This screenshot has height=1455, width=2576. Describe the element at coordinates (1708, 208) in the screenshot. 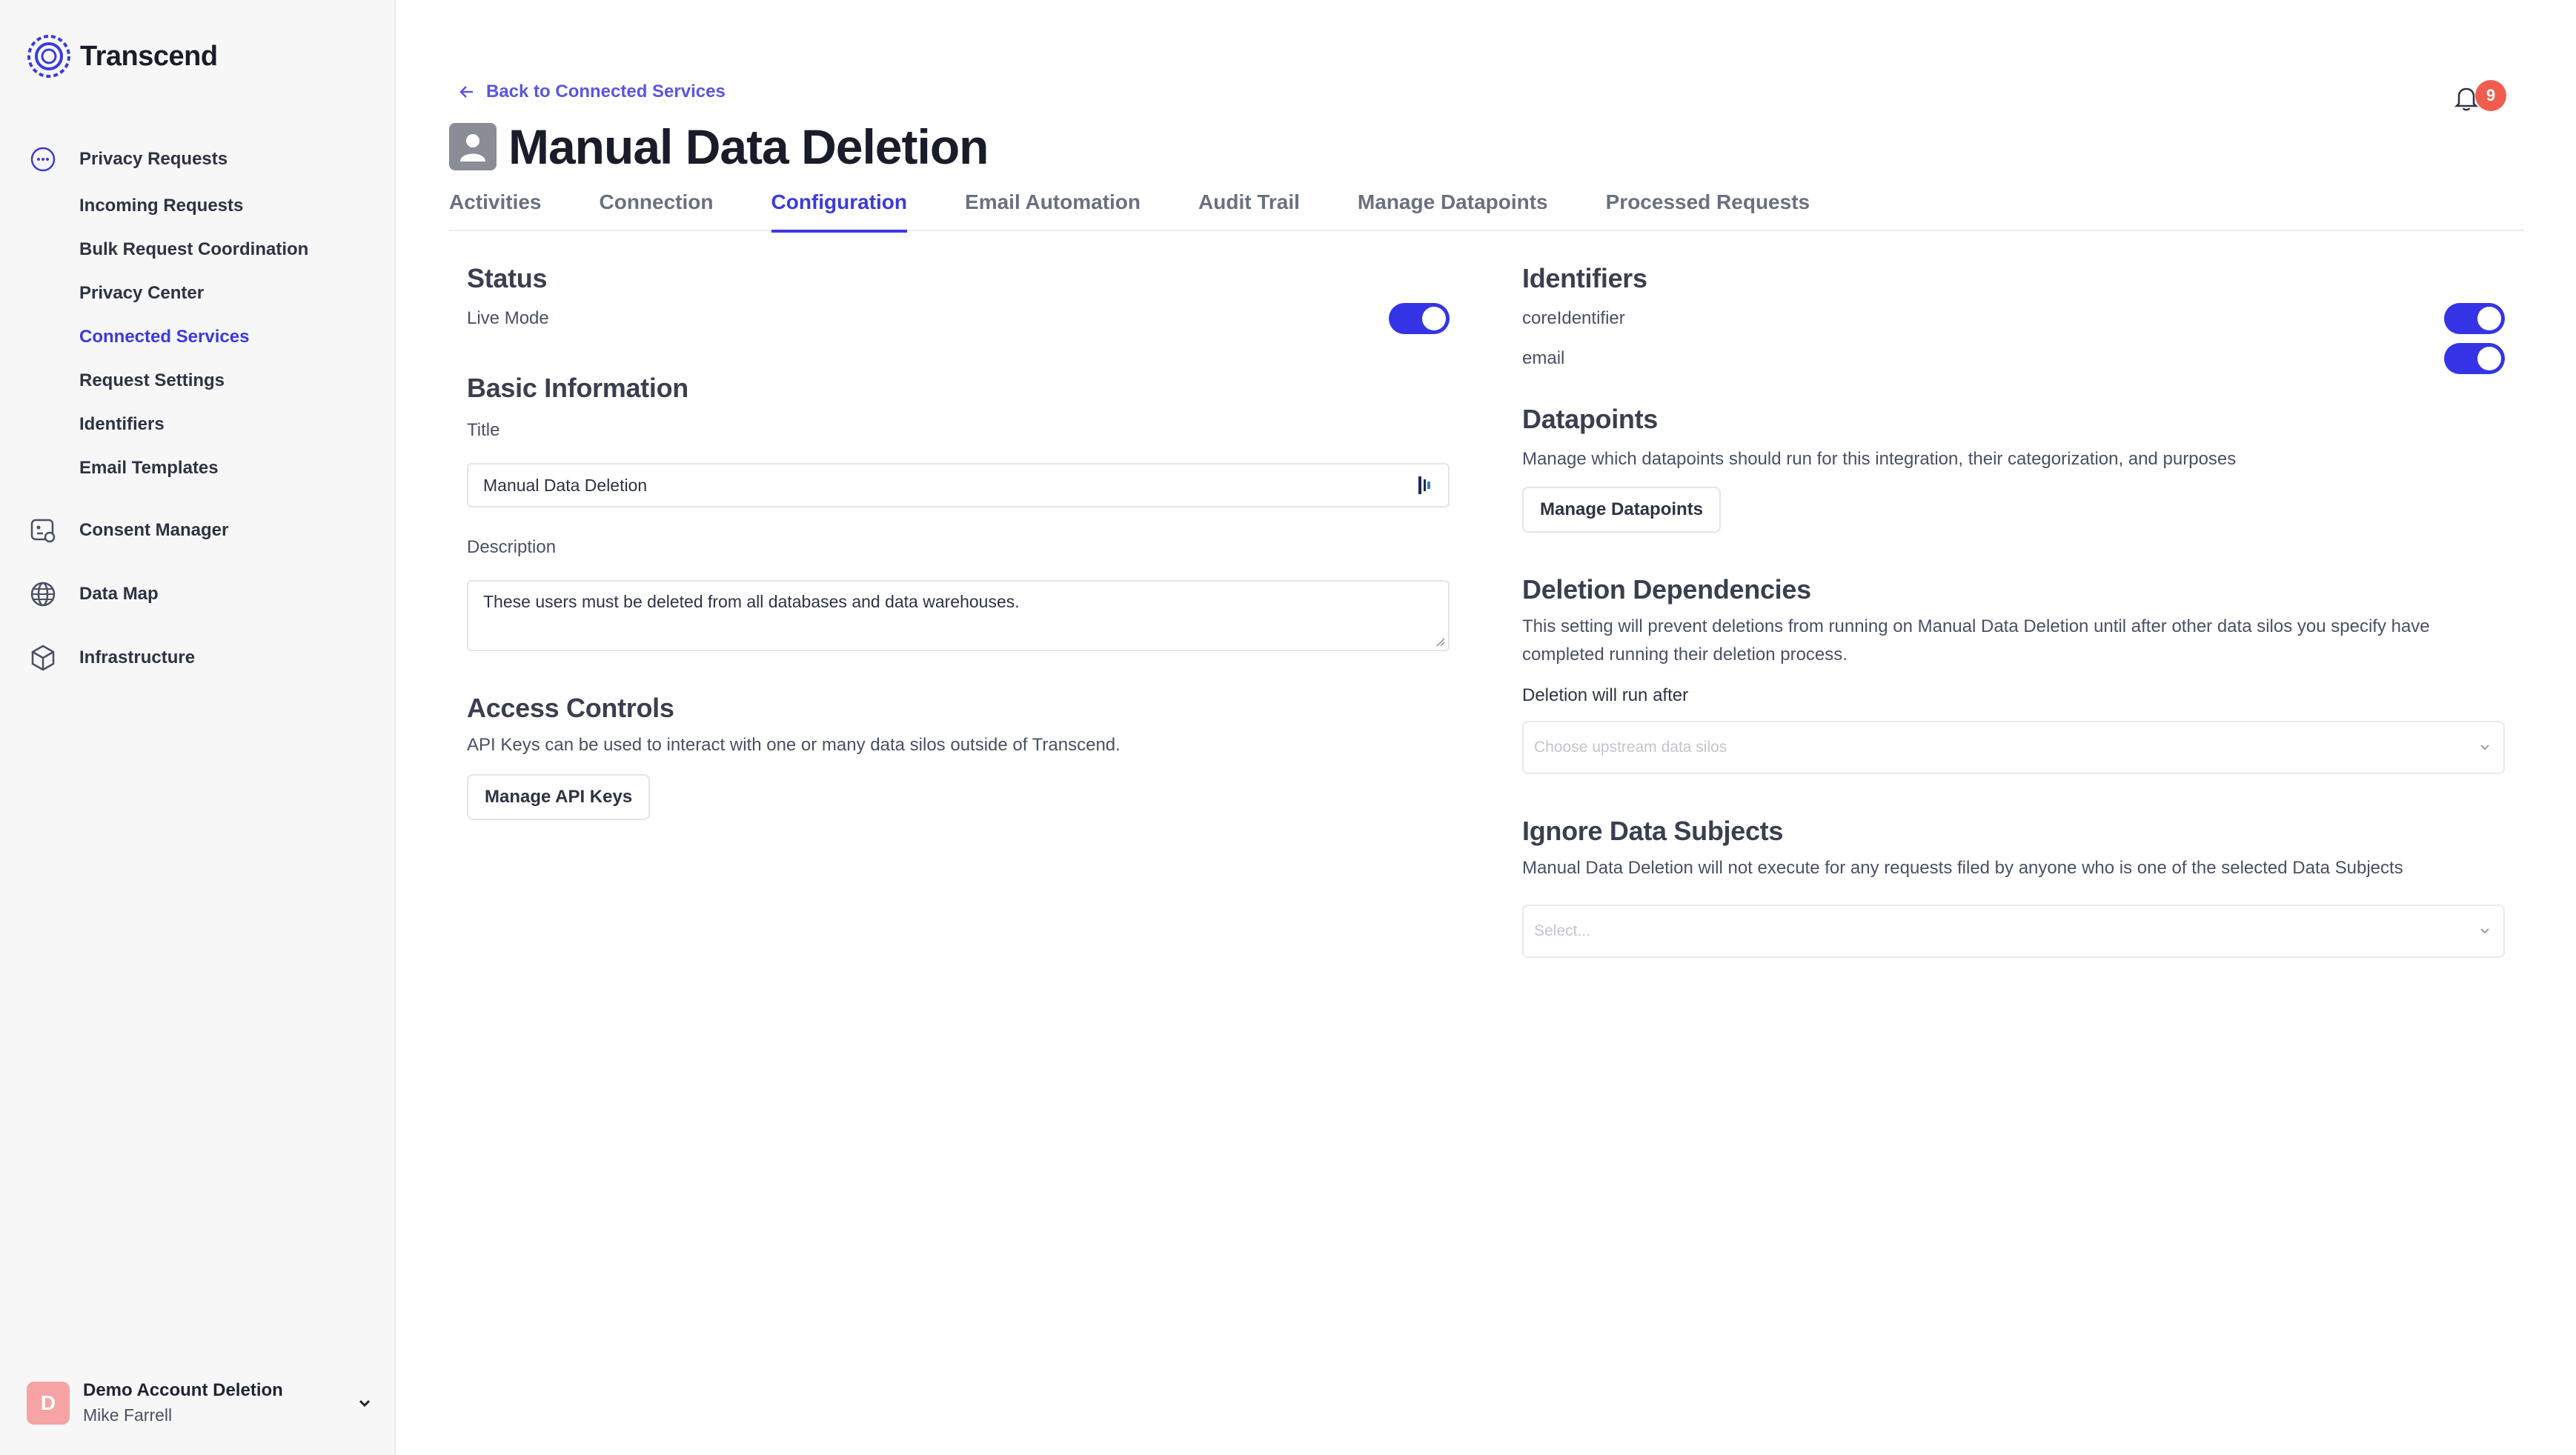

I see `tab-processed-requests: Processed Requests` at that location.